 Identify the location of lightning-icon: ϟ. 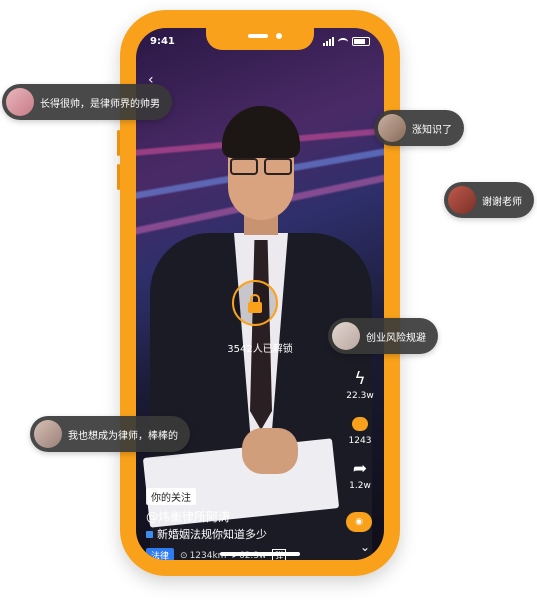
(360, 379).